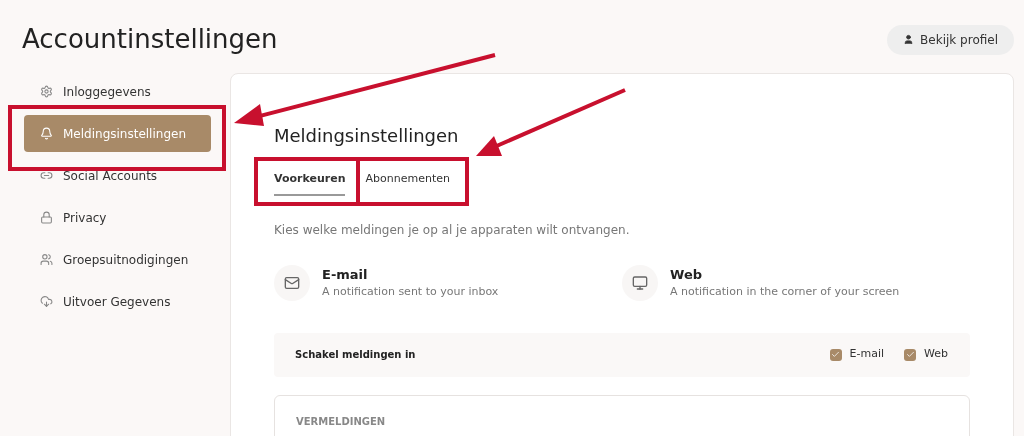 The height and width of the screenshot is (436, 1024). What do you see at coordinates (292, 282) in the screenshot?
I see `envelope-icon` at bounding box center [292, 282].